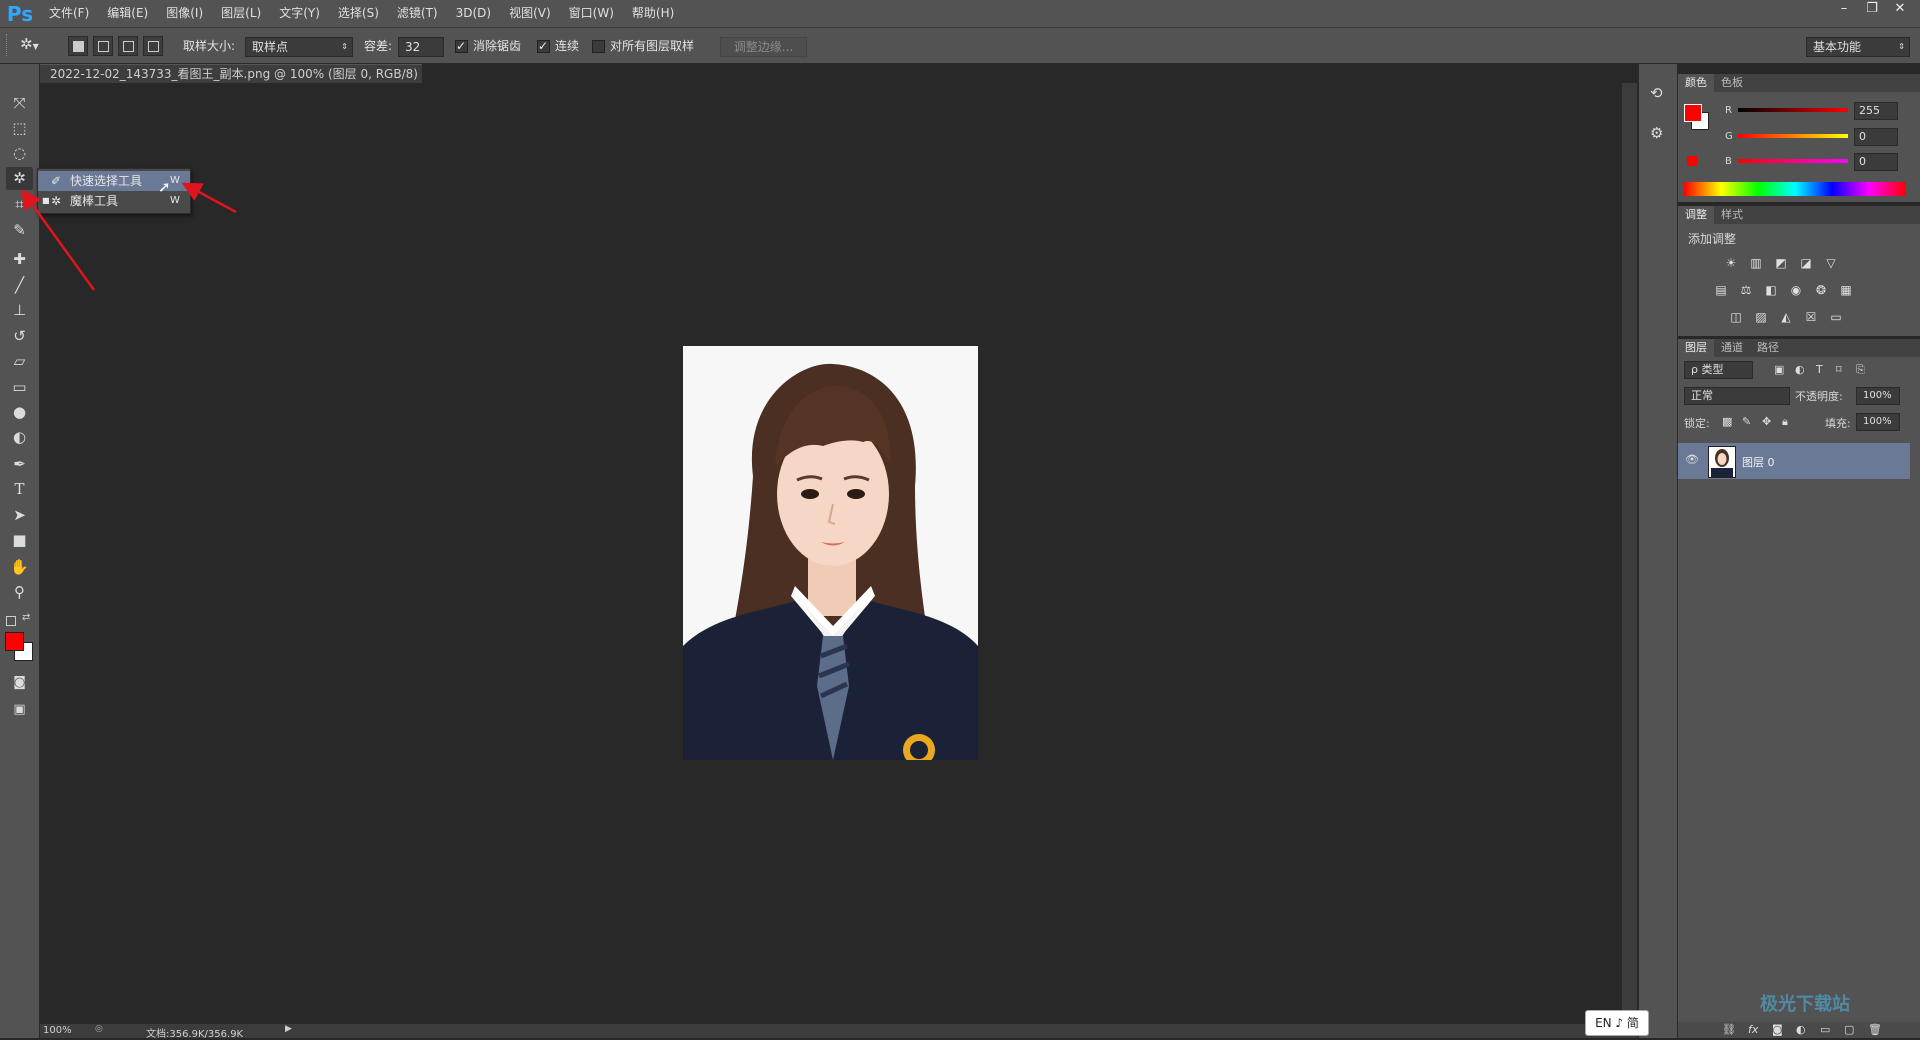 This screenshot has width=1920, height=1040. What do you see at coordinates (421, 47) in the screenshot?
I see `tolerance-input: 32` at bounding box center [421, 47].